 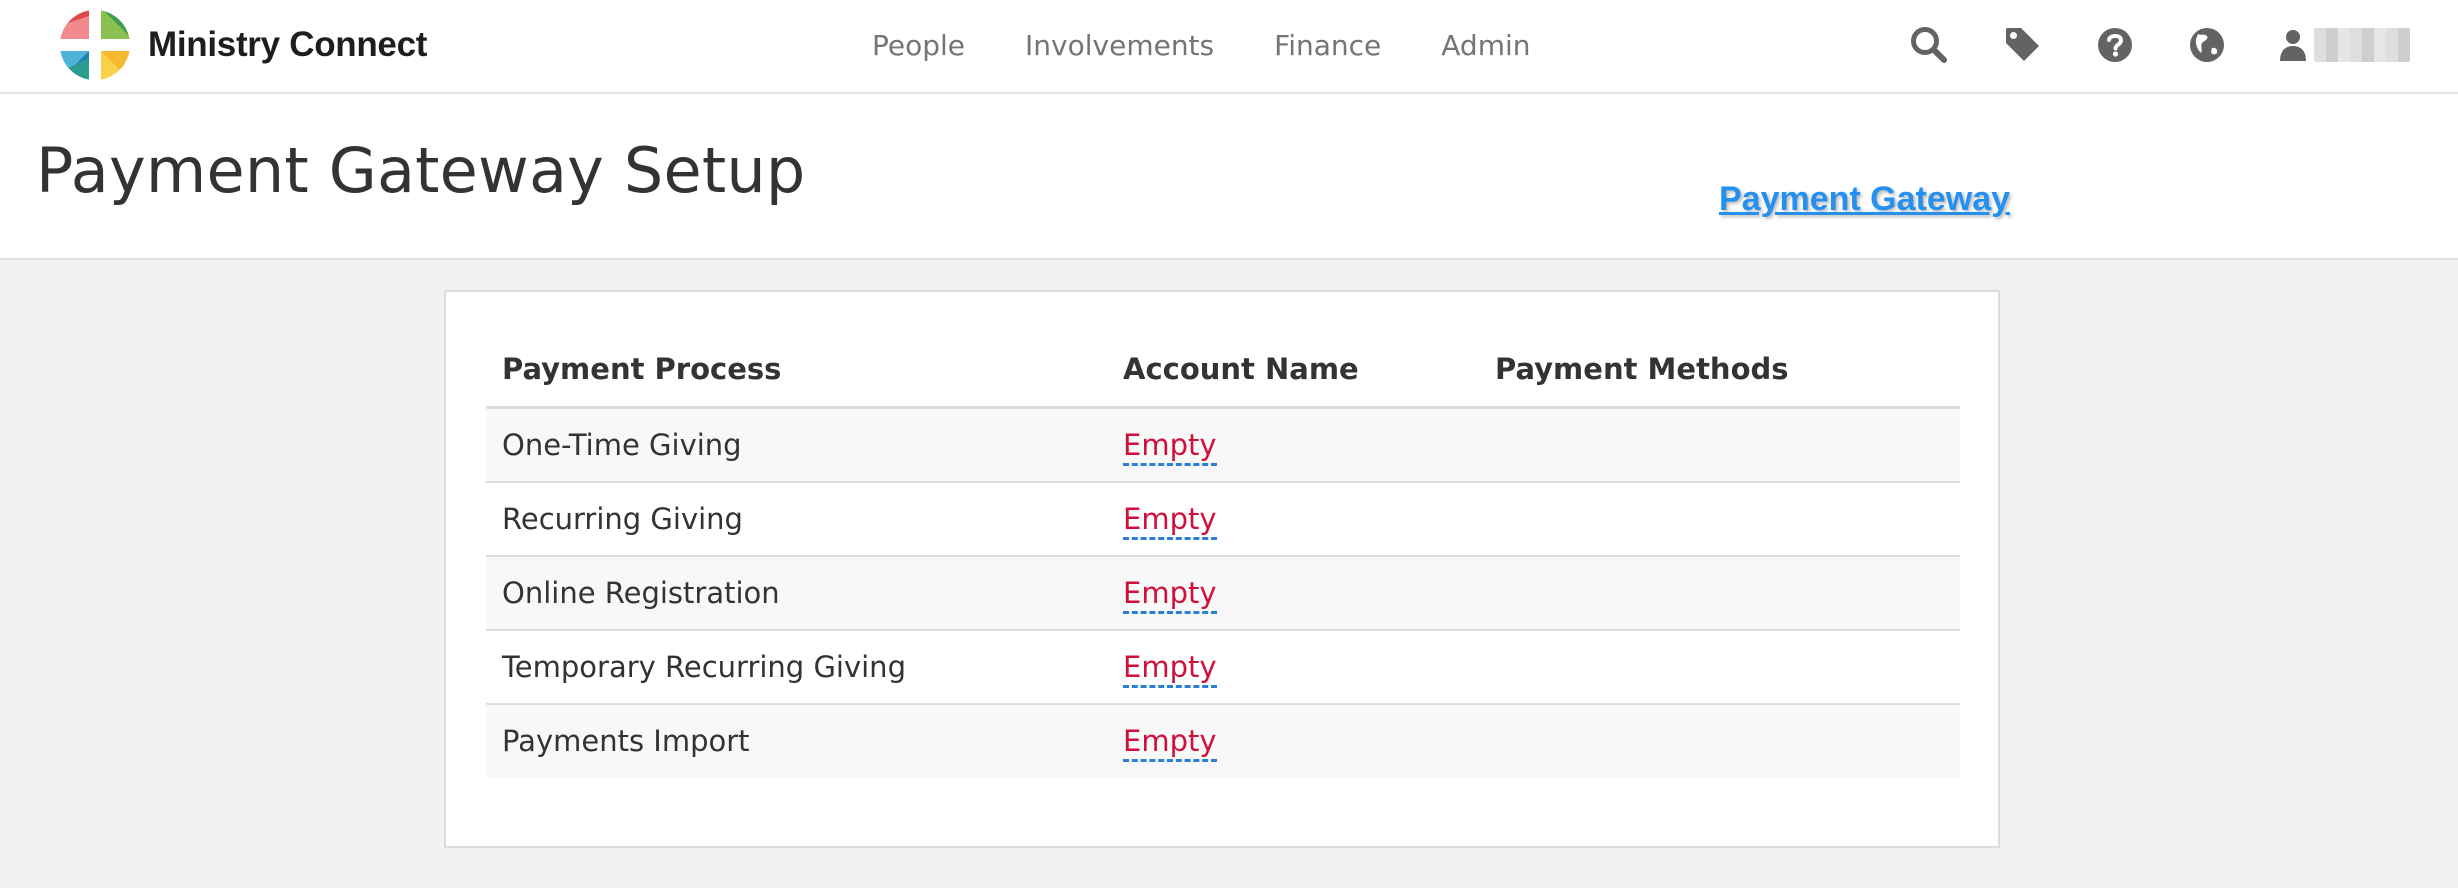 What do you see at coordinates (1929, 45) in the screenshot?
I see `search-icon` at bounding box center [1929, 45].